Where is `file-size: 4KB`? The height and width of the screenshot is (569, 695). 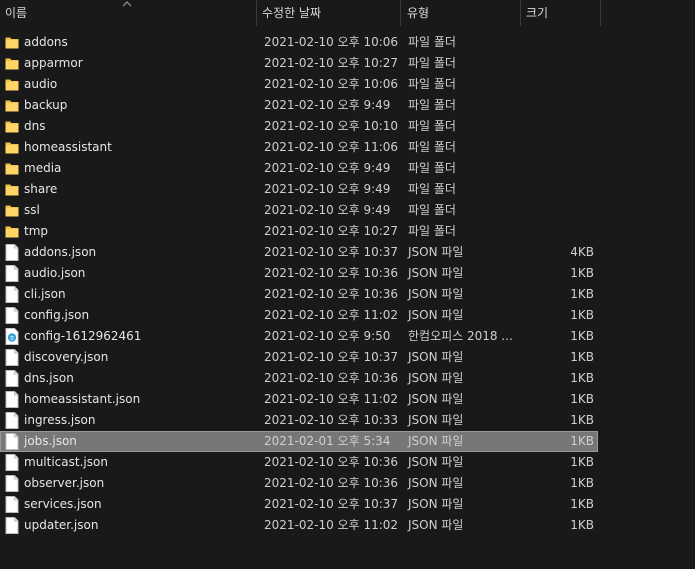
file-size: 4KB is located at coordinates (582, 252).